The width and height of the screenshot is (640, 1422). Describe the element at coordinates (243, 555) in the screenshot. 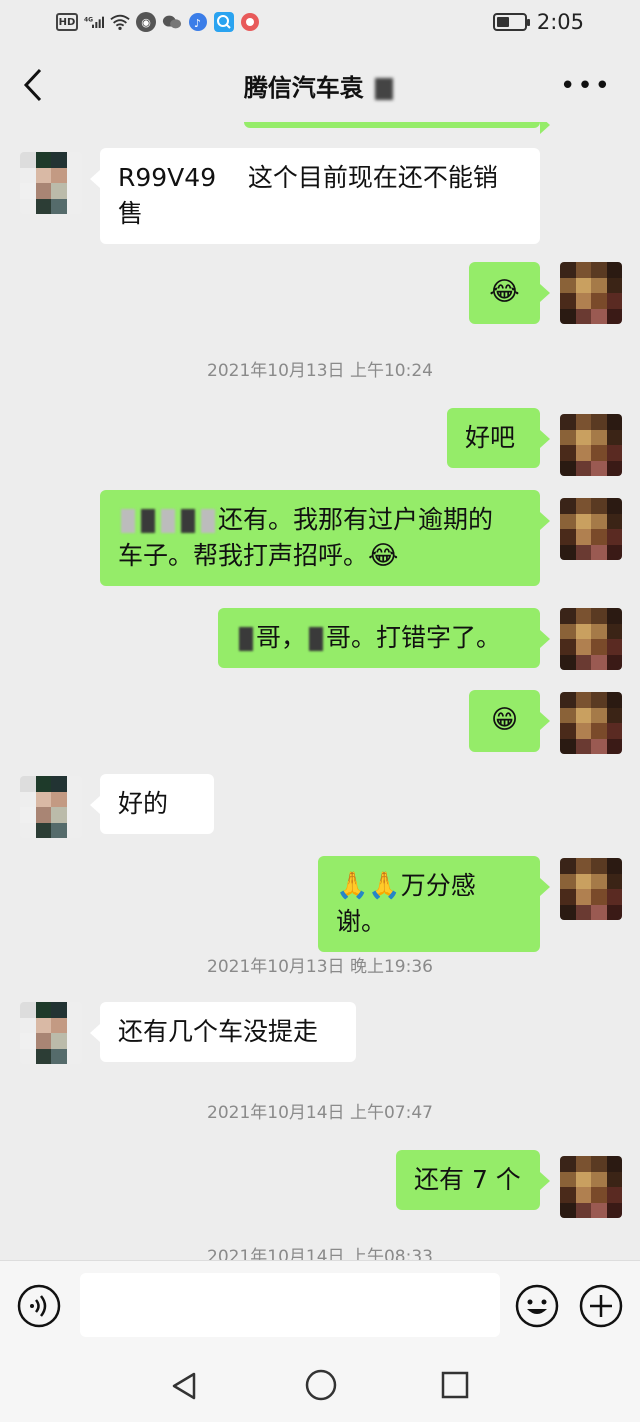

I see `message-text: 车子。帮我打声招呼。` at that location.